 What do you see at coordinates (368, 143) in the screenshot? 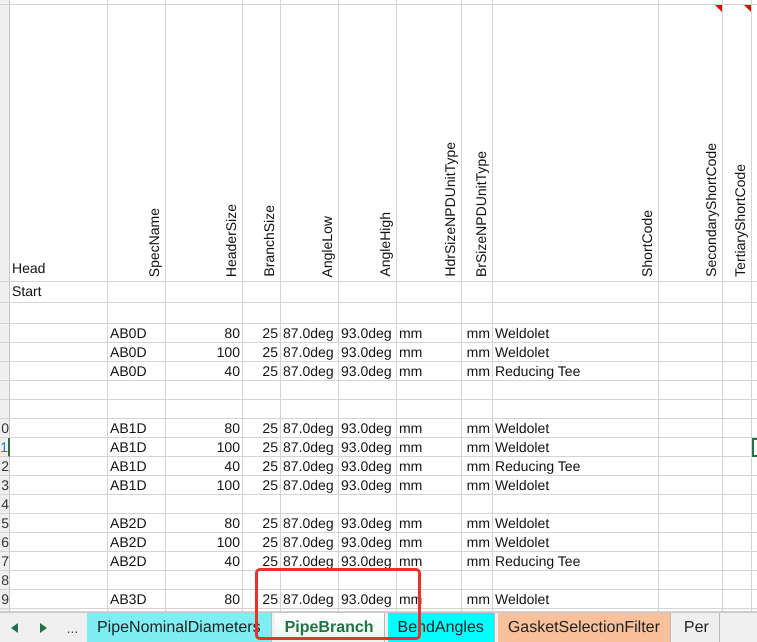
I see `header-cell: AngleHigh` at bounding box center [368, 143].